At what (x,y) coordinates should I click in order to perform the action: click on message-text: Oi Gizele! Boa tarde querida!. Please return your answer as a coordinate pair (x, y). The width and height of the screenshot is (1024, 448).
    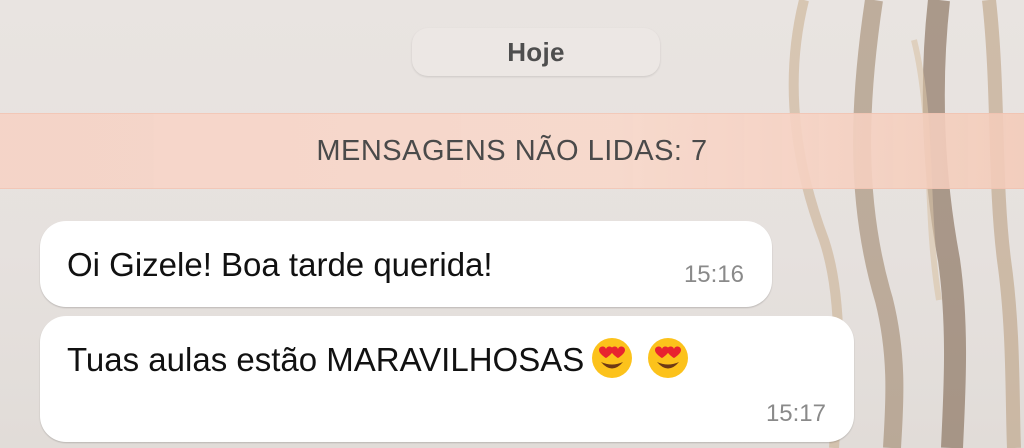
    Looking at the image, I should click on (280, 264).